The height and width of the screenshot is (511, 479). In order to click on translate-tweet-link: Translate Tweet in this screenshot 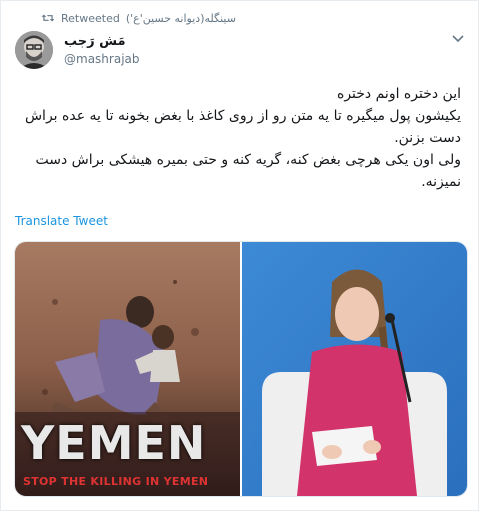, I will do `click(61, 221)`.